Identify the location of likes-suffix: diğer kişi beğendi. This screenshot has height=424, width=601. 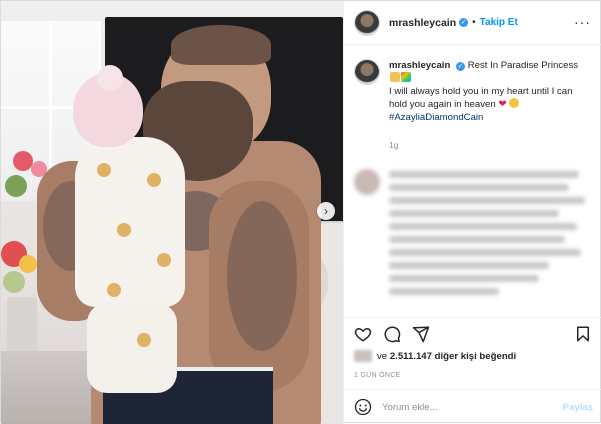
(475, 356).